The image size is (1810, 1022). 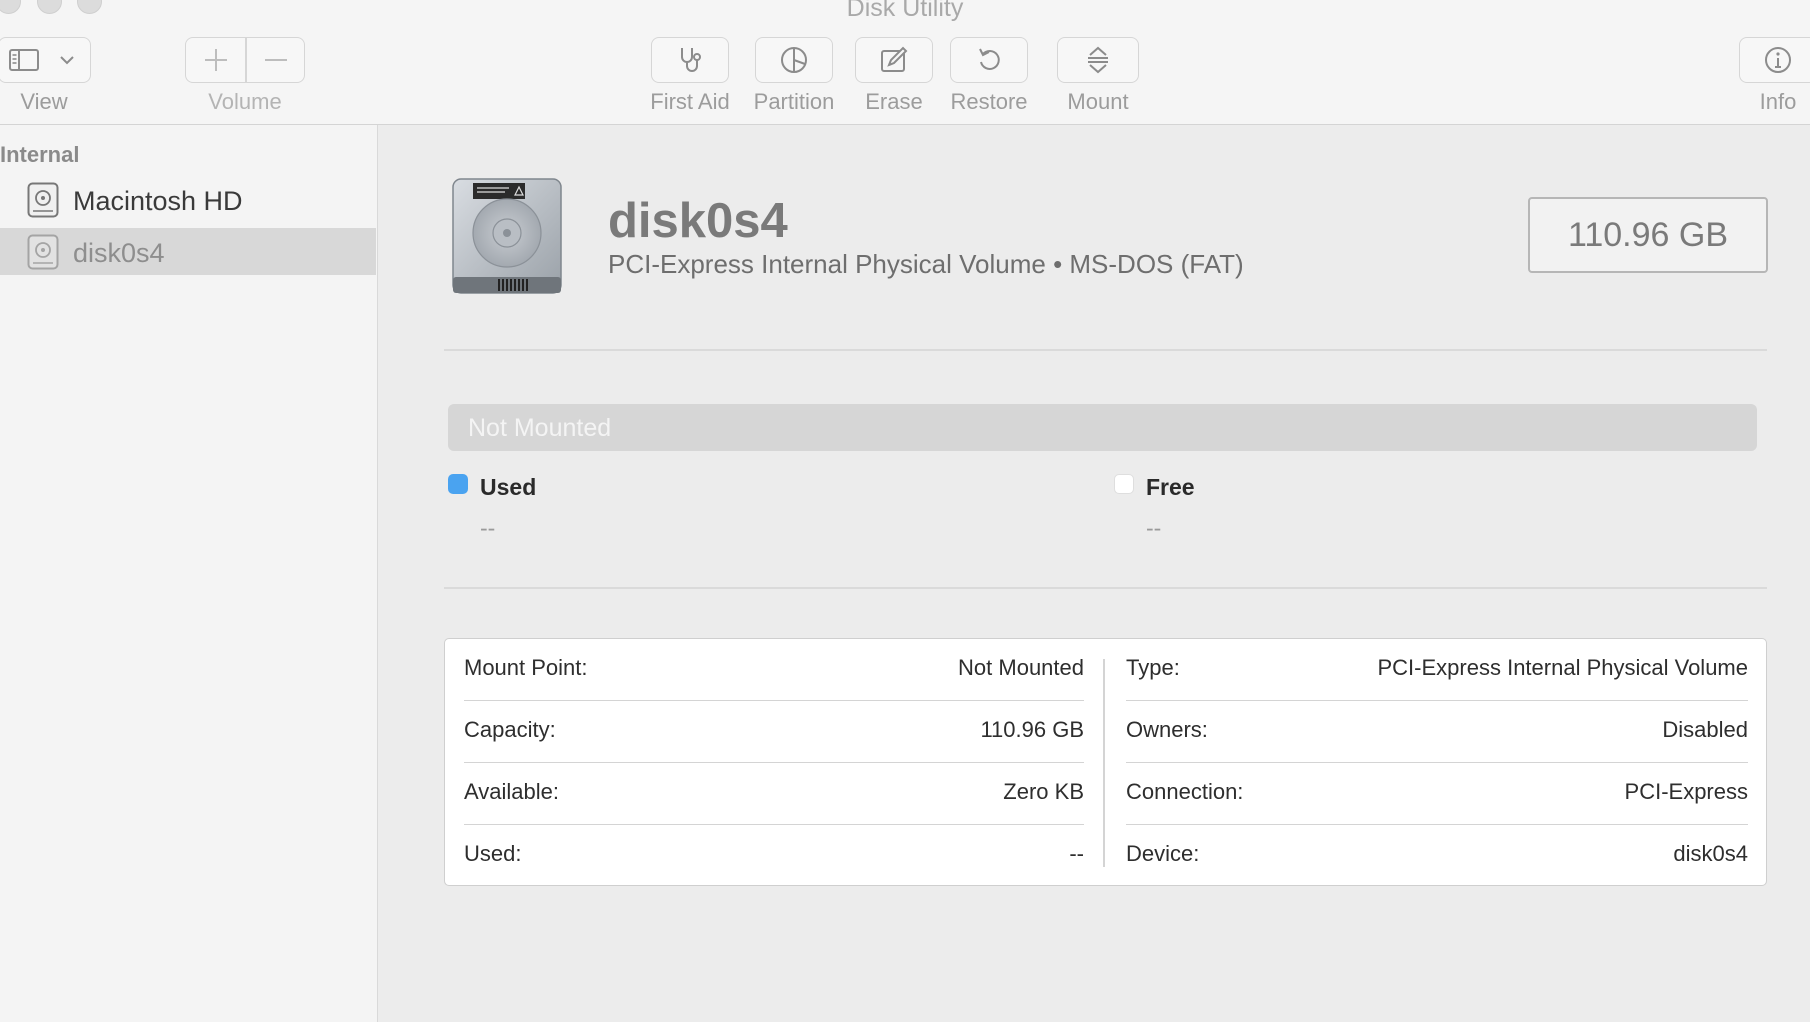 What do you see at coordinates (1563, 667) in the screenshot?
I see `info-value: PCI-Express Internal Physical Volume` at bounding box center [1563, 667].